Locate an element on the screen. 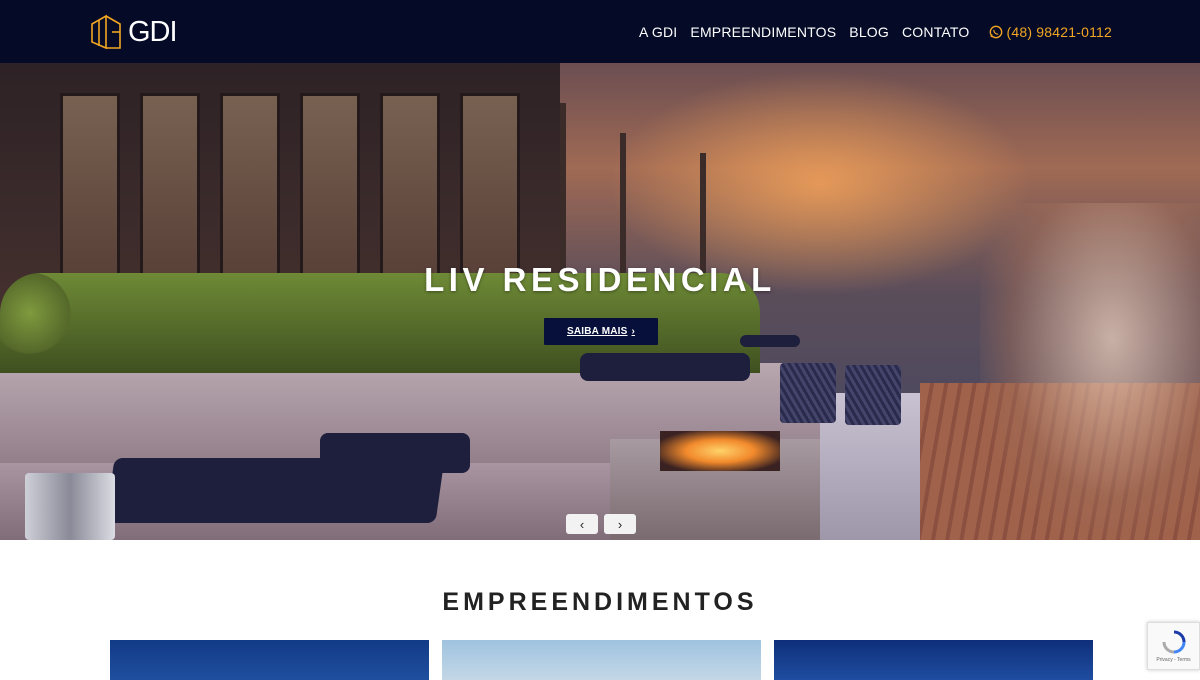 The image size is (1200, 680). slider-next-button: › is located at coordinates (620, 524).